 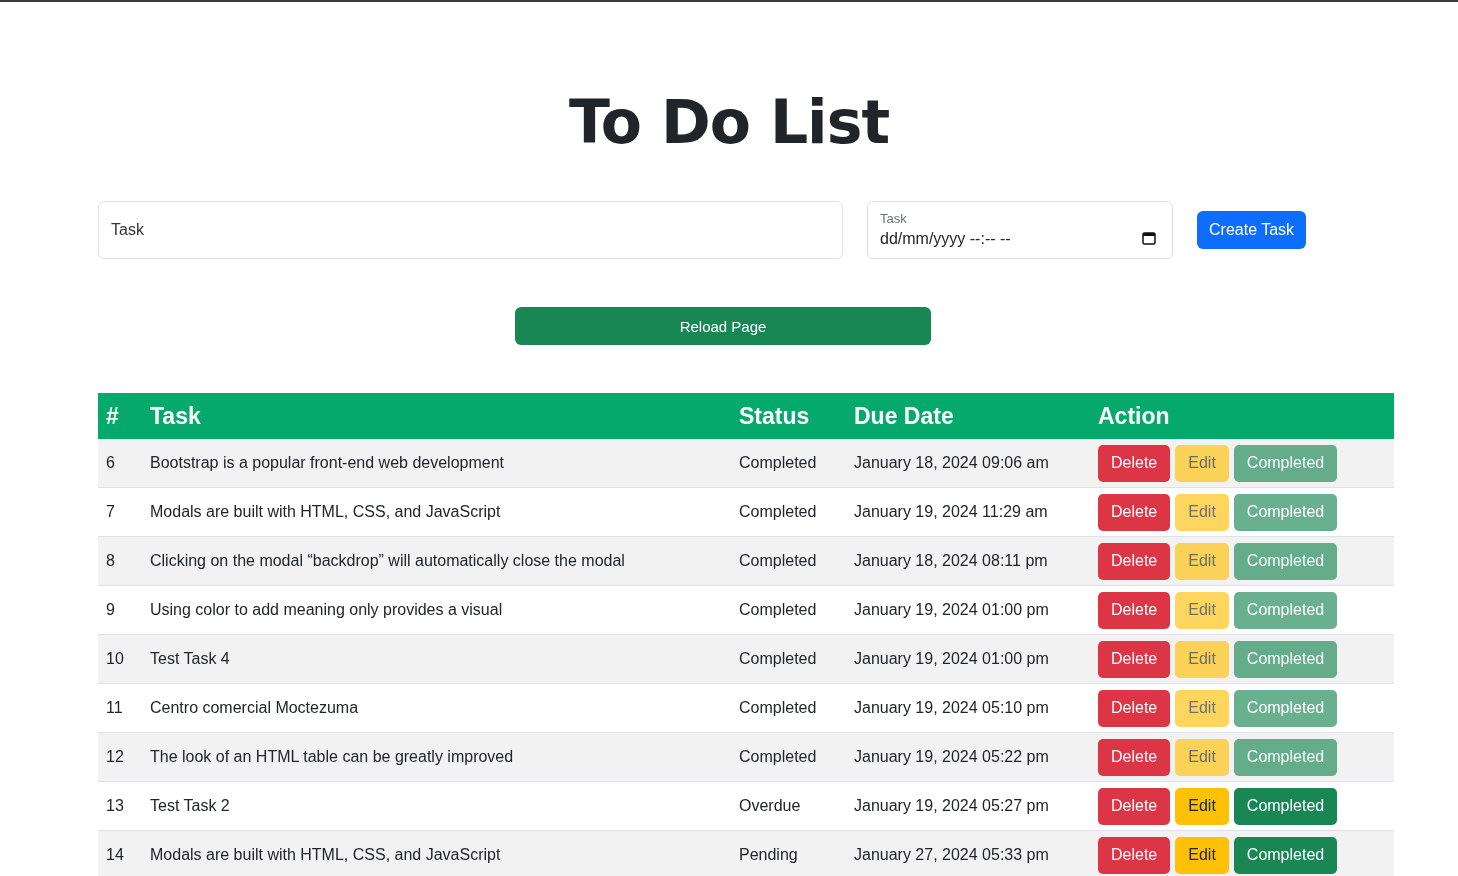 I want to click on row-number: 8, so click(x=110, y=560).